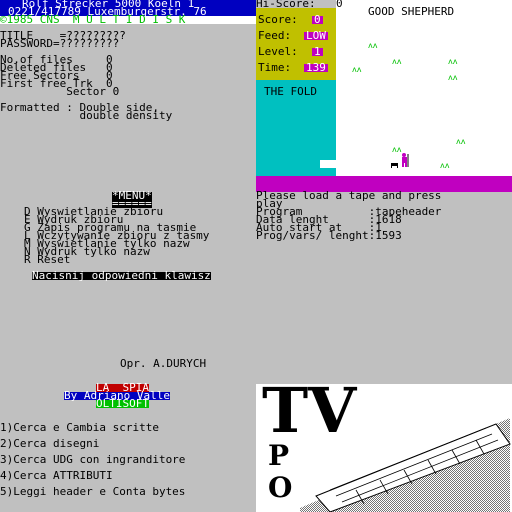  What do you see at coordinates (290, 91) in the screenshot?
I see `fold-label: THE FOLD` at bounding box center [290, 91].